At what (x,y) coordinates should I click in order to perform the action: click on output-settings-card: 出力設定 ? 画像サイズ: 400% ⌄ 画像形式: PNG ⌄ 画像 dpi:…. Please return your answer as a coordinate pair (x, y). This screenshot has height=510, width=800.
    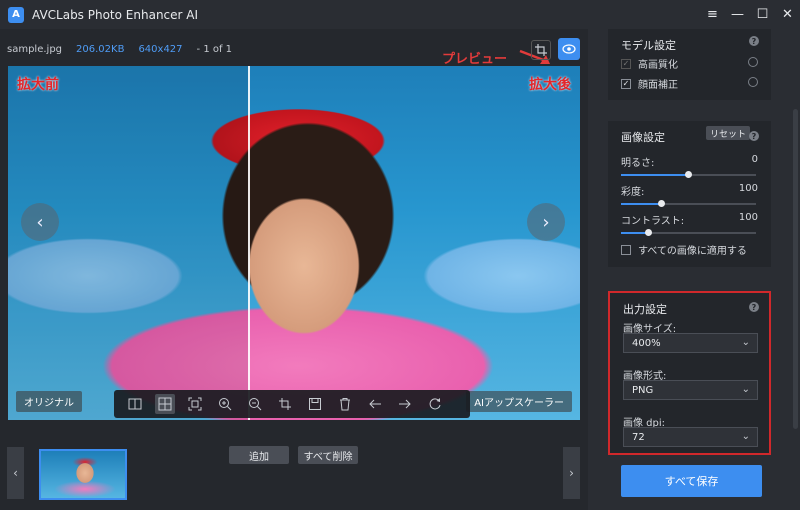
    Looking at the image, I should click on (689, 373).